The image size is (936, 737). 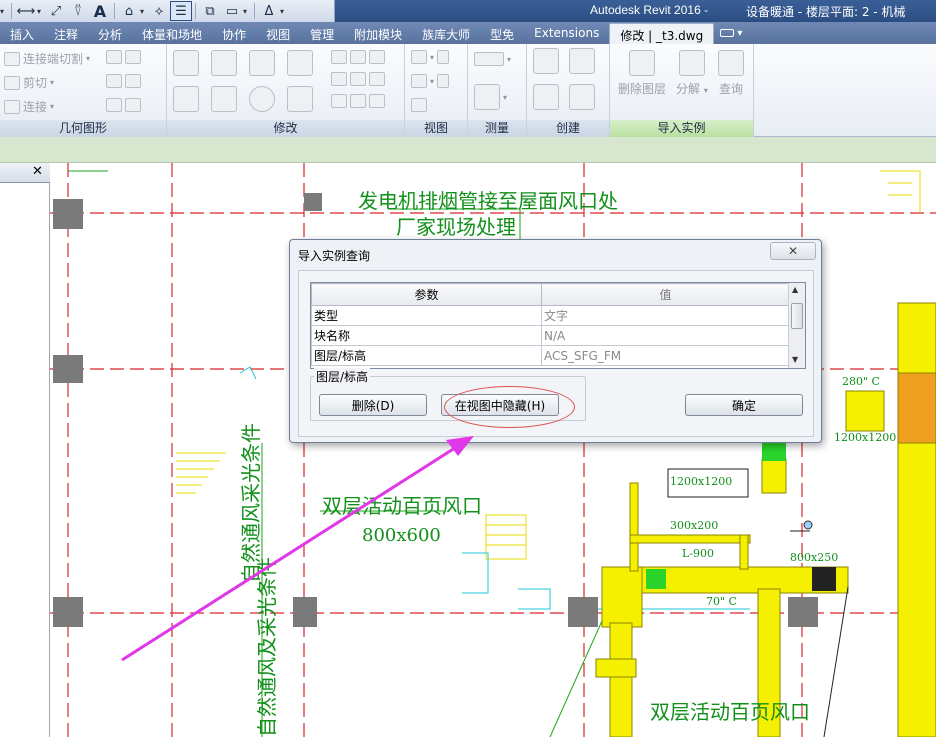 What do you see at coordinates (66, 33) in the screenshot?
I see `tab-annotate: 注释` at bounding box center [66, 33].